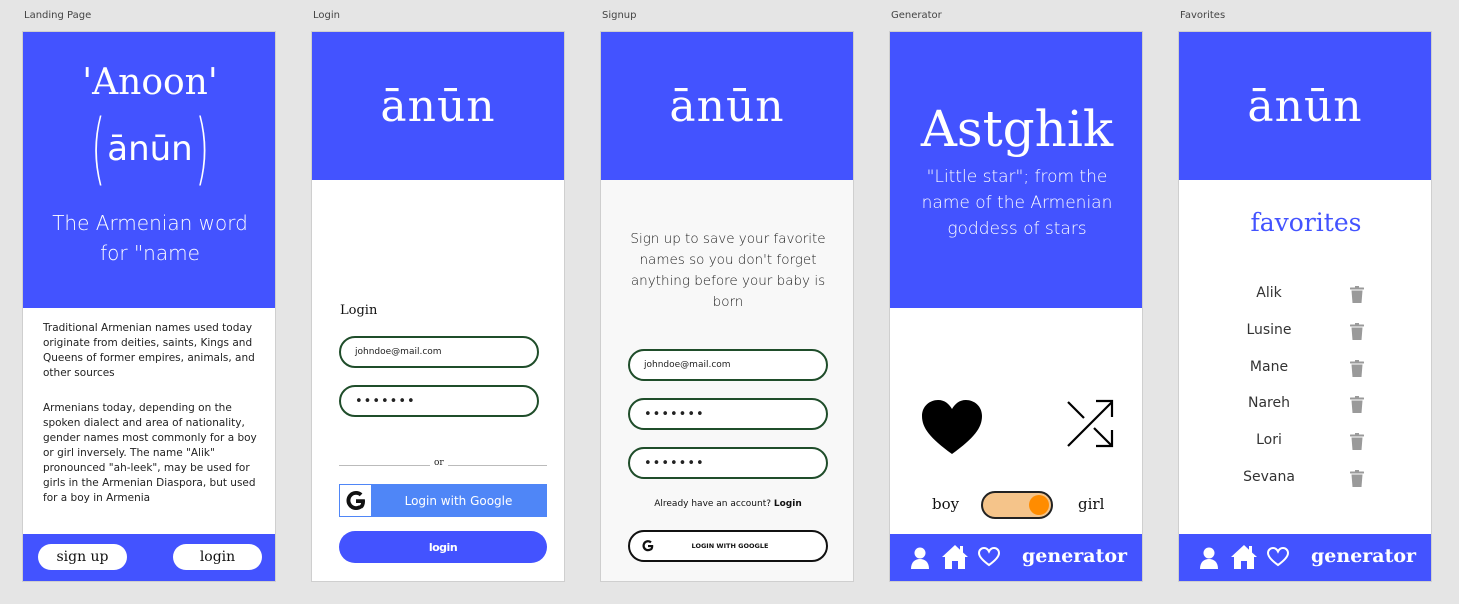 This screenshot has height=604, width=1459. What do you see at coordinates (952, 427) in the screenshot?
I see `heart-icon` at bounding box center [952, 427].